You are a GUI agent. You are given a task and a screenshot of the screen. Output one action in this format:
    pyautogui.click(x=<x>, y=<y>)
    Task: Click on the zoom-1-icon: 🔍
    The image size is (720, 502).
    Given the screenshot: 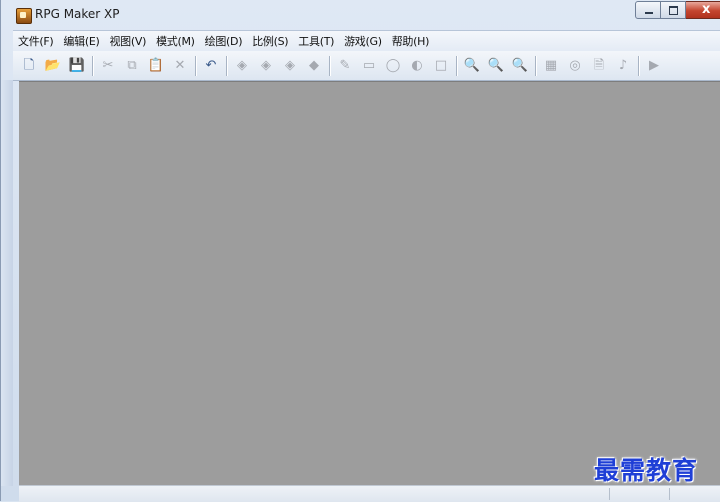 What is the action you would take?
    pyautogui.click(x=472, y=65)
    